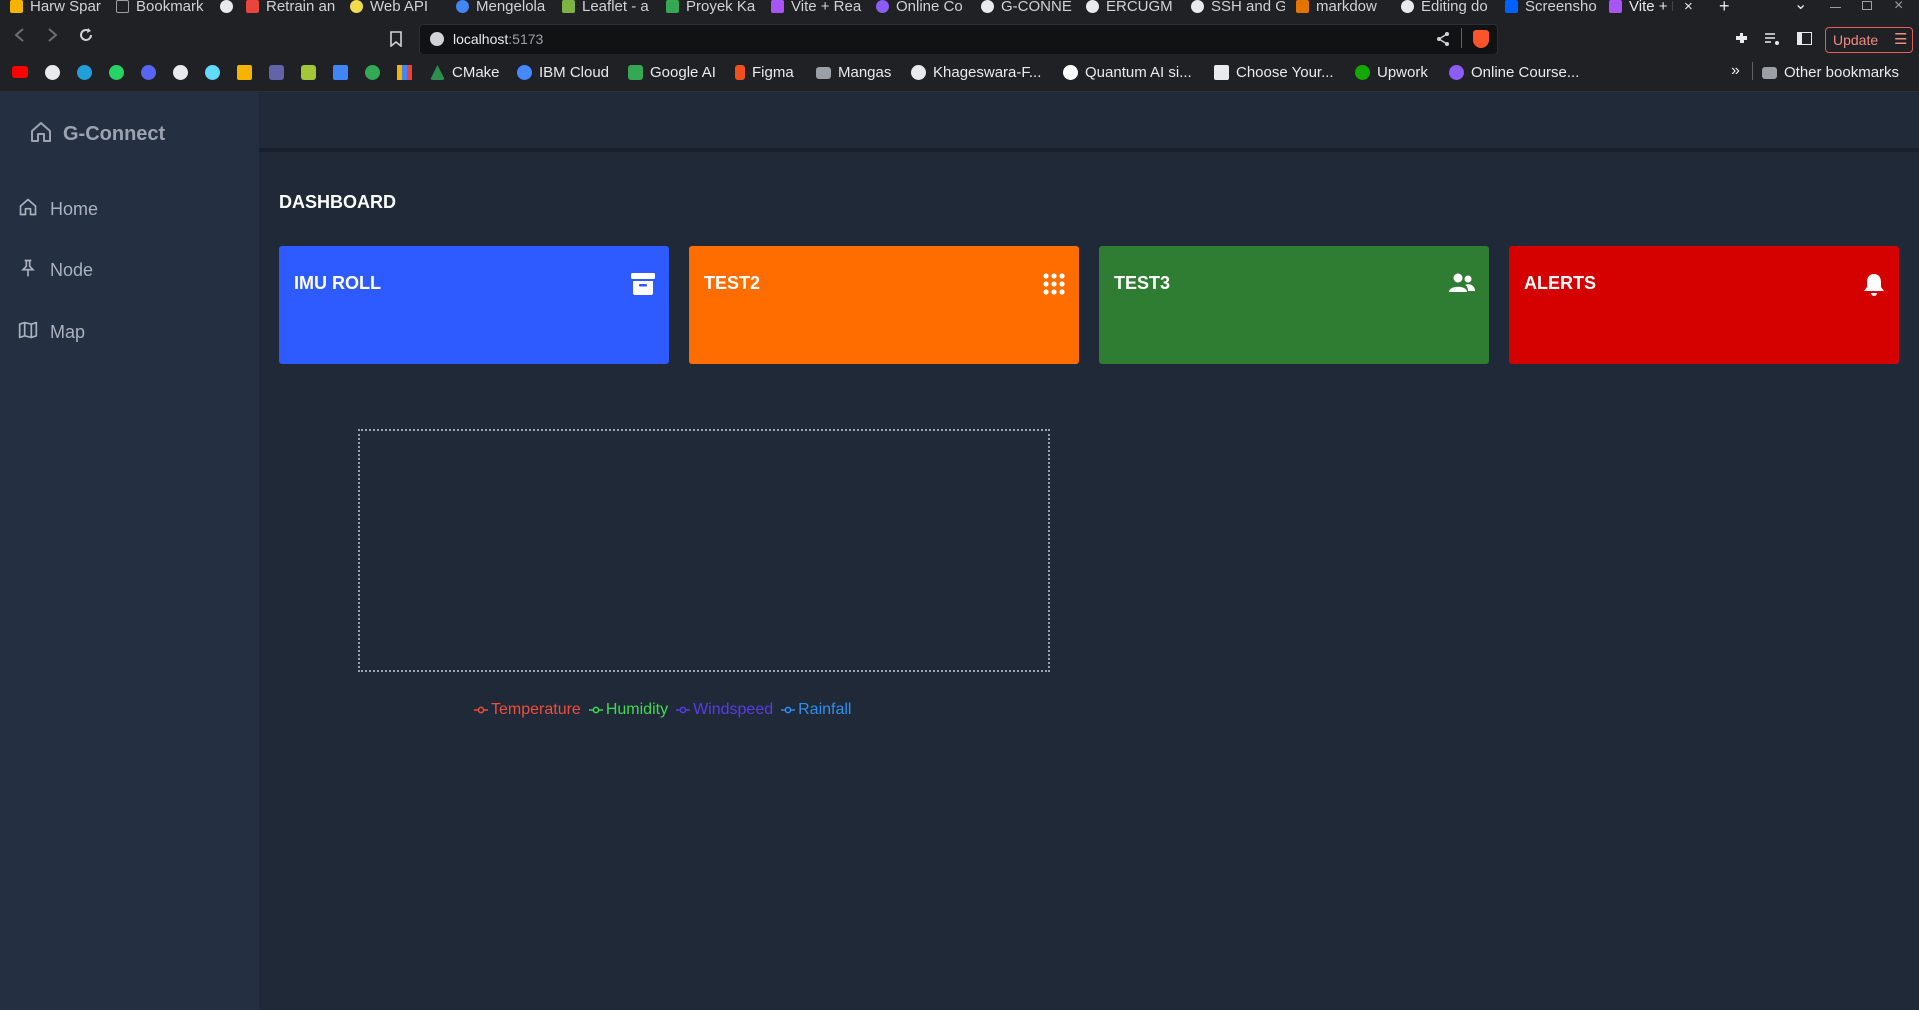 The width and height of the screenshot is (1919, 1010). Describe the element at coordinates (1688, 7) in the screenshot. I see `close-tab-icon: ×` at that location.